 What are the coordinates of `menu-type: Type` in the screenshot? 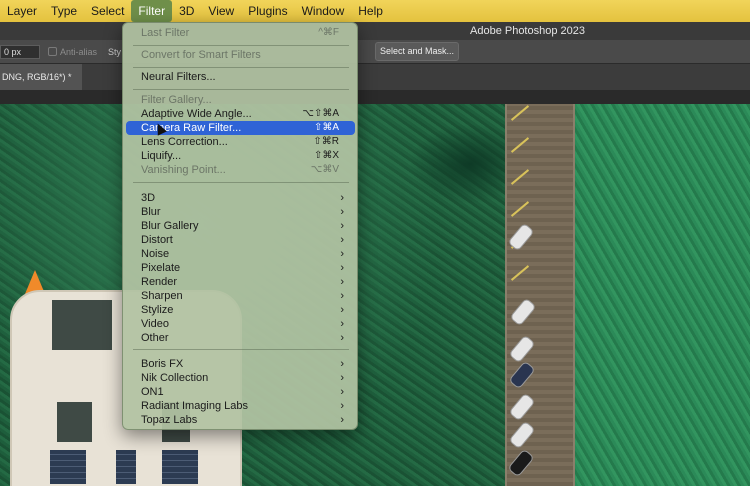 It's located at (64, 11).